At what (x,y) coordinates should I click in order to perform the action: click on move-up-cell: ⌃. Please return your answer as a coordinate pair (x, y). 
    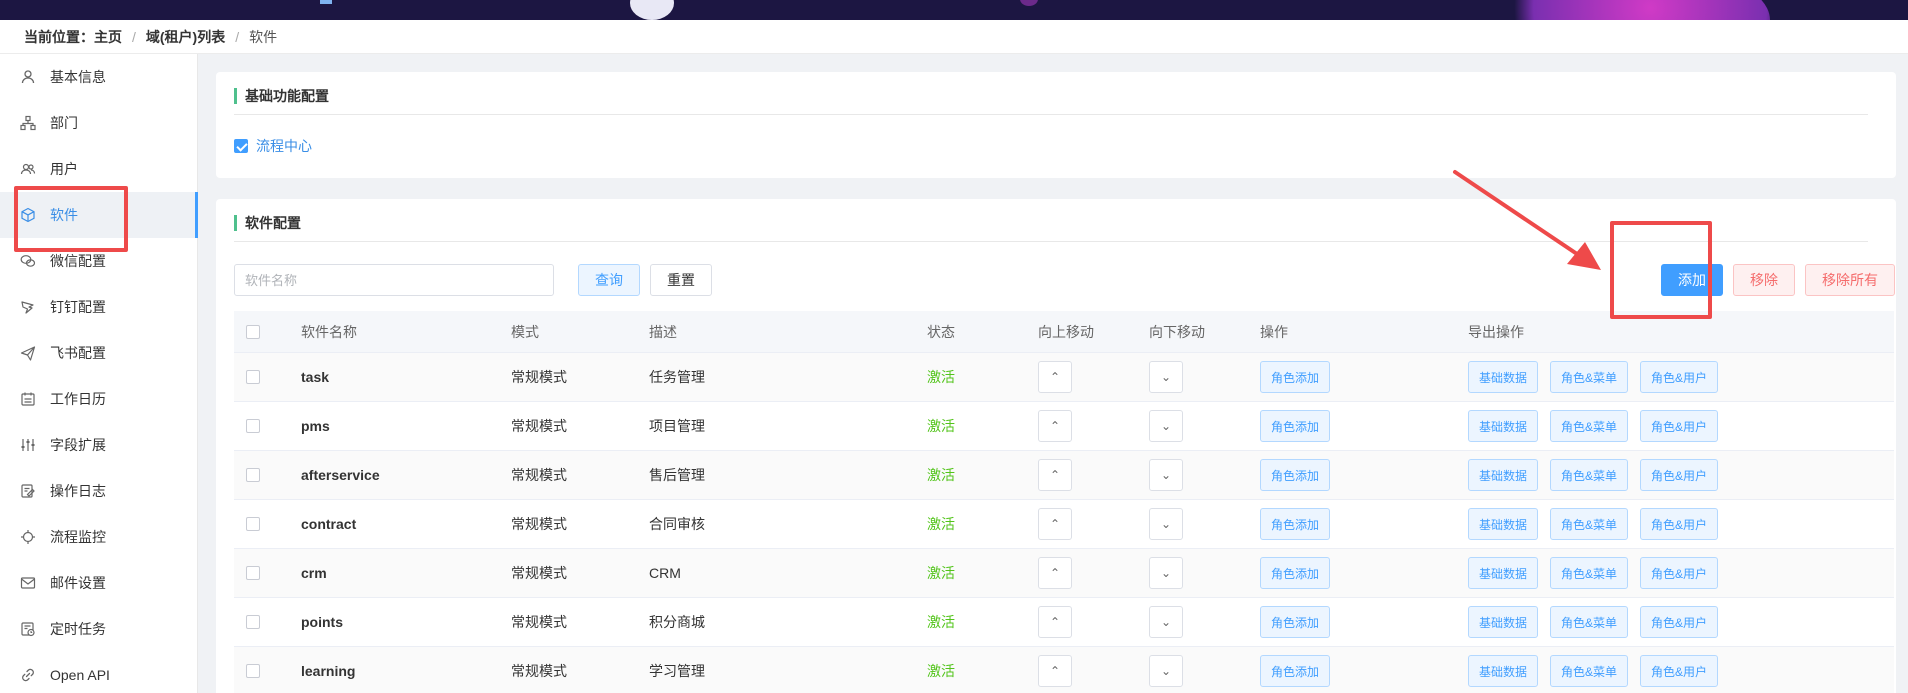
    Looking at the image, I should click on (1055, 671).